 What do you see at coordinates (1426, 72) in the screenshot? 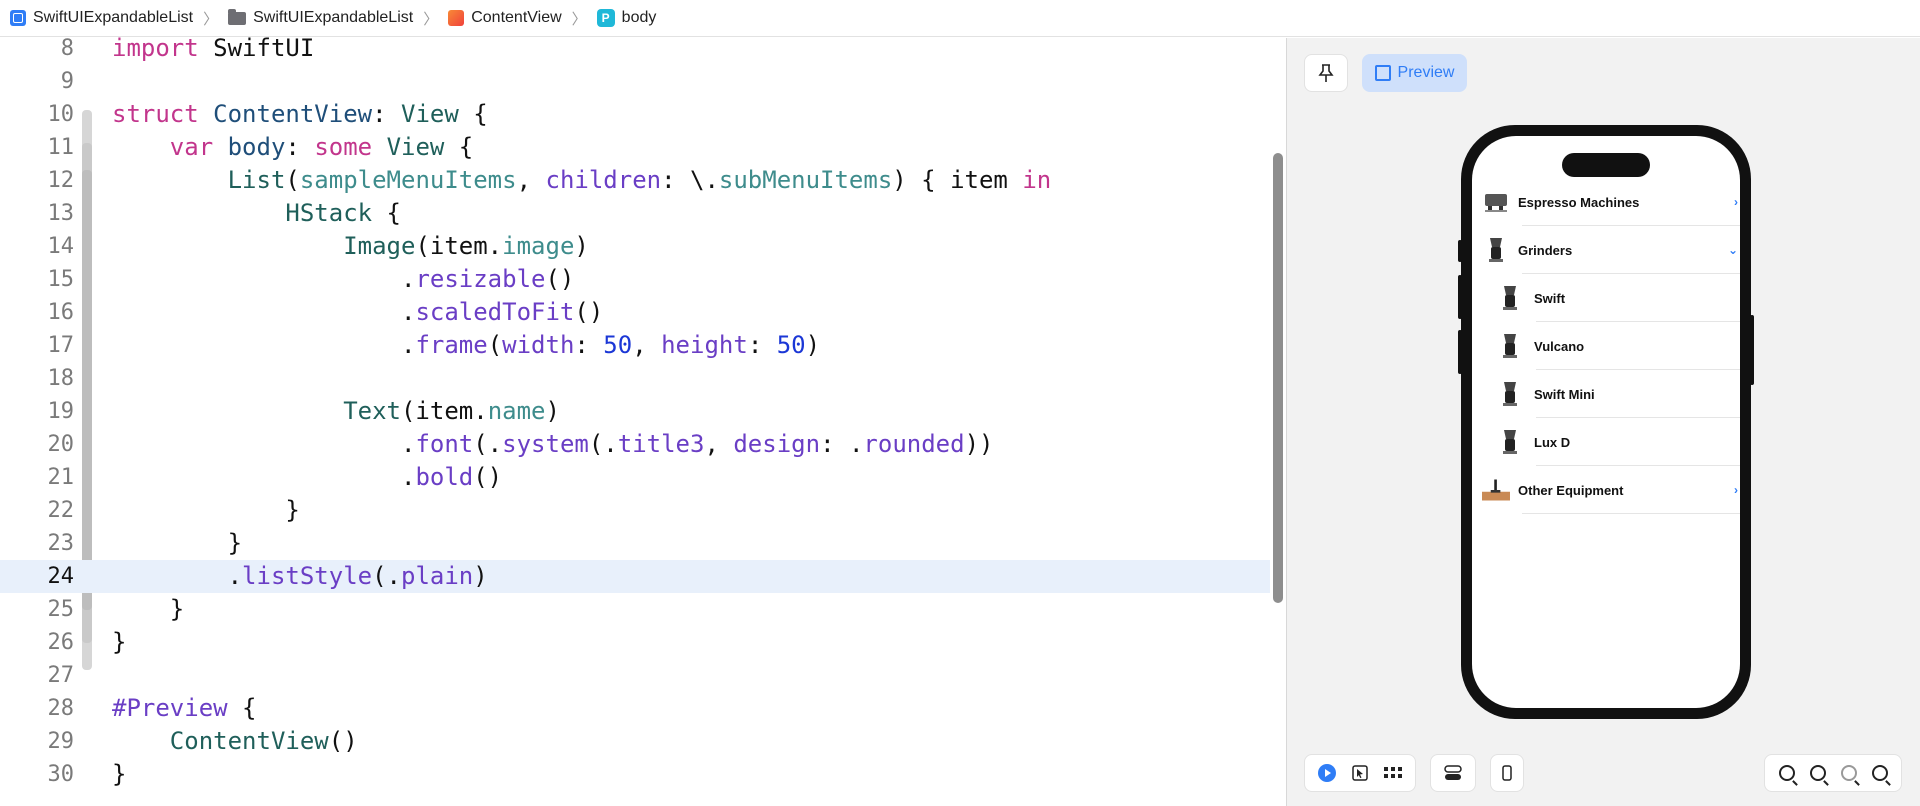
I see `preview-label: Preview` at bounding box center [1426, 72].